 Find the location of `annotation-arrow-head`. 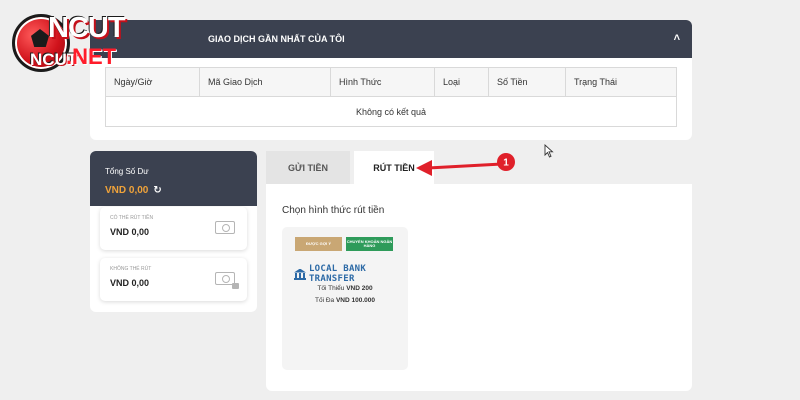

annotation-arrow-head is located at coordinates (424, 168).